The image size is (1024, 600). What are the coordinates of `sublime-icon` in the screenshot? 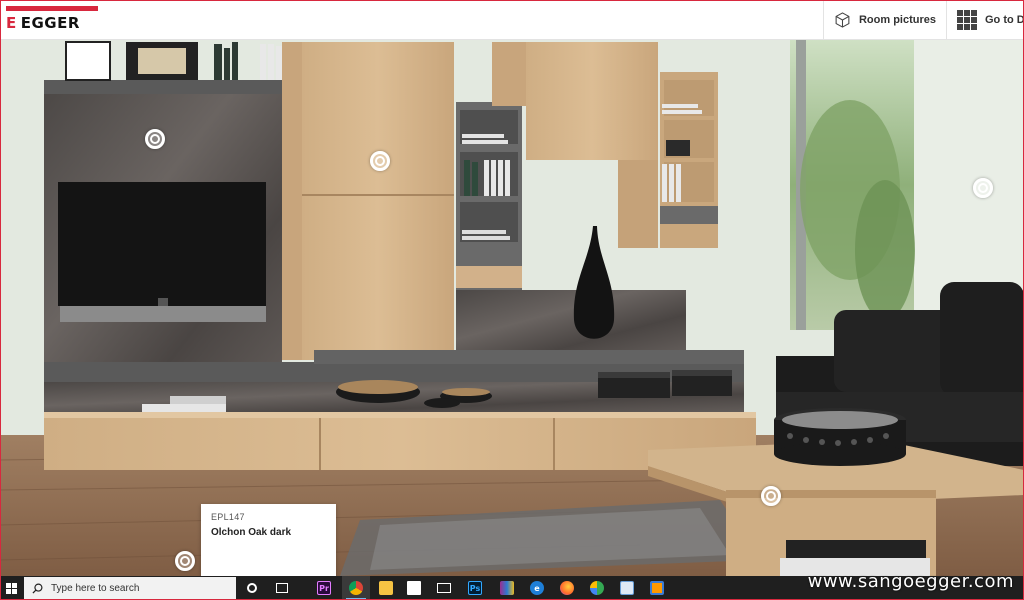 It's located at (657, 588).